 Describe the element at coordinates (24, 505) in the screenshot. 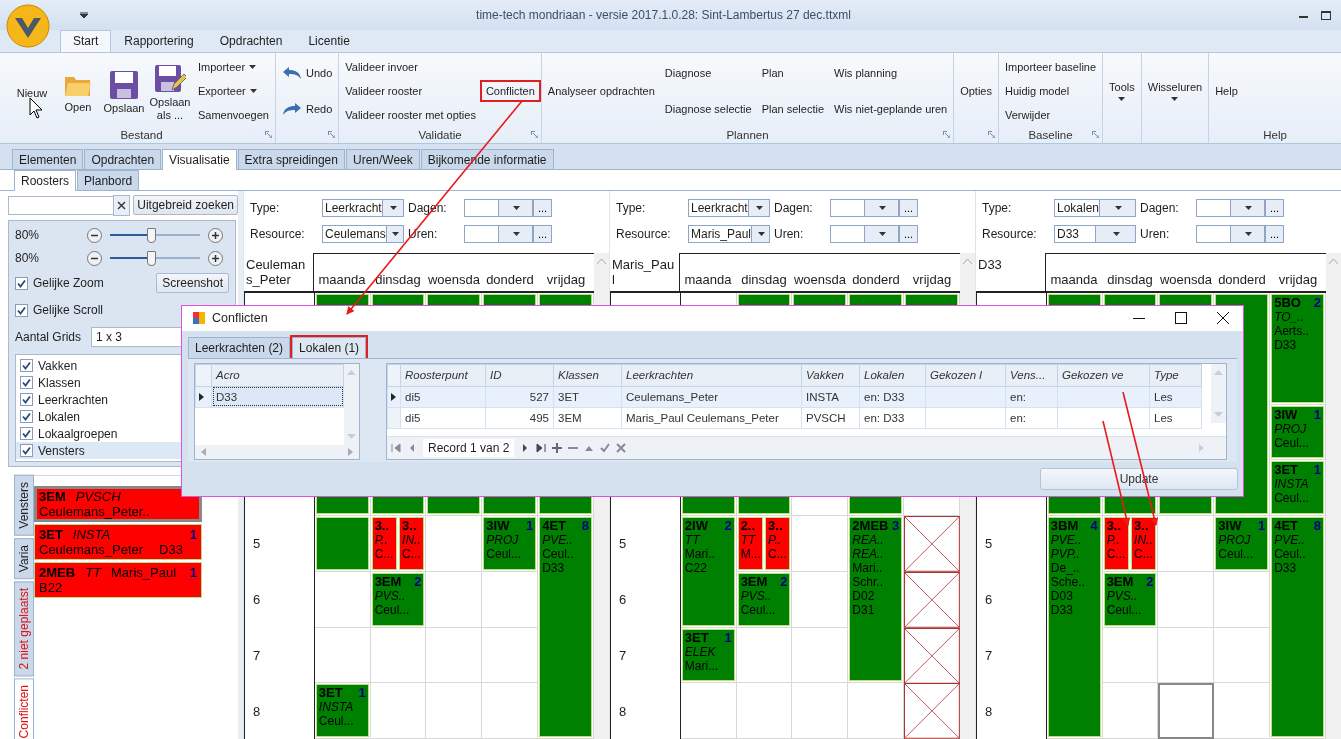

I see `side-tab: Vensters` at that location.